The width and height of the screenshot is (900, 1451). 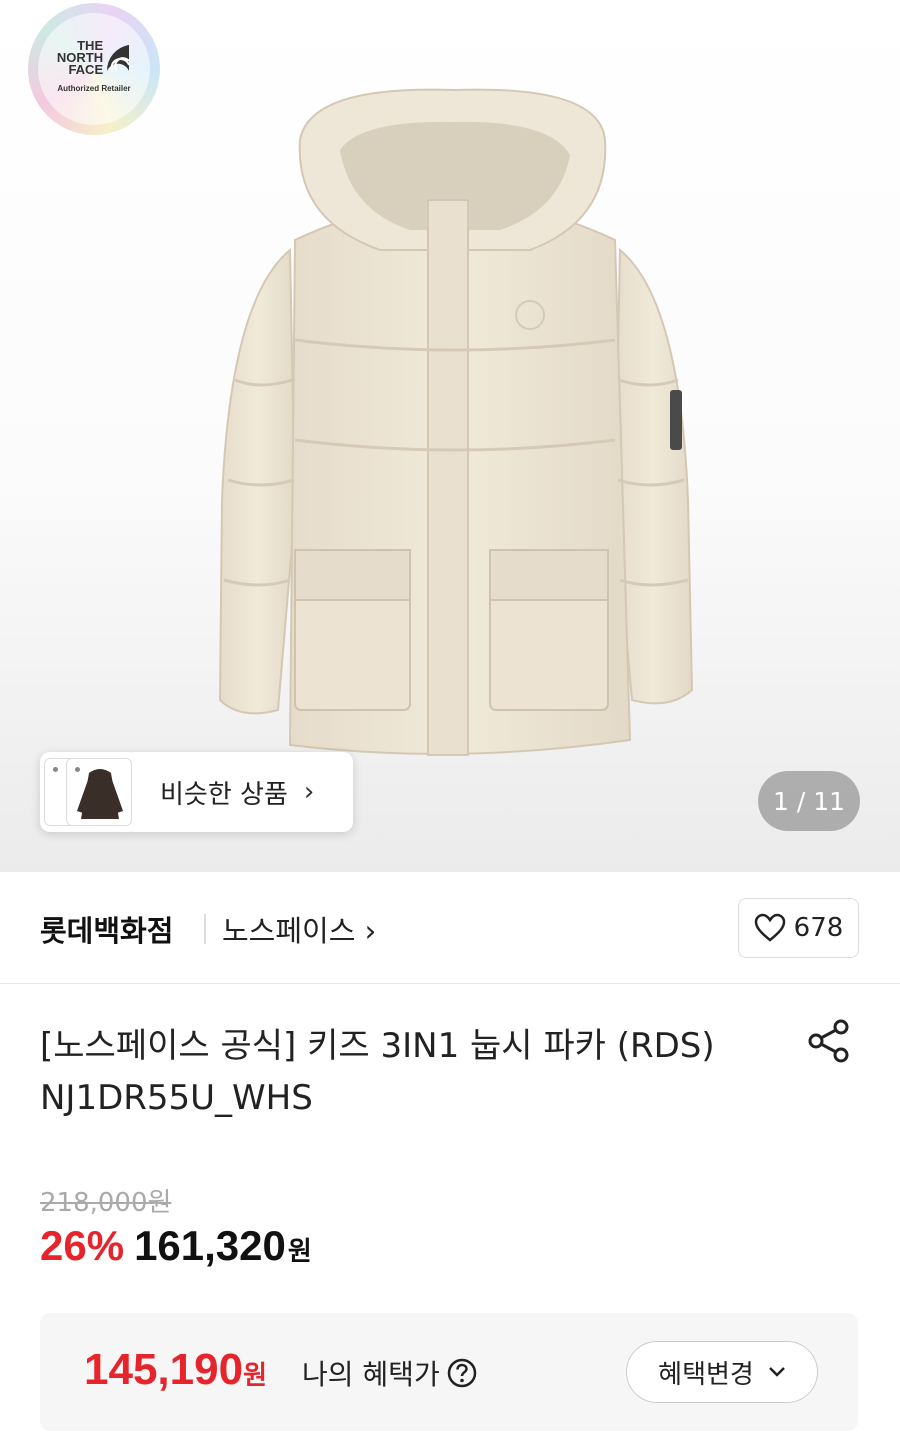 What do you see at coordinates (769, 927) in the screenshot?
I see `heart-icon` at bounding box center [769, 927].